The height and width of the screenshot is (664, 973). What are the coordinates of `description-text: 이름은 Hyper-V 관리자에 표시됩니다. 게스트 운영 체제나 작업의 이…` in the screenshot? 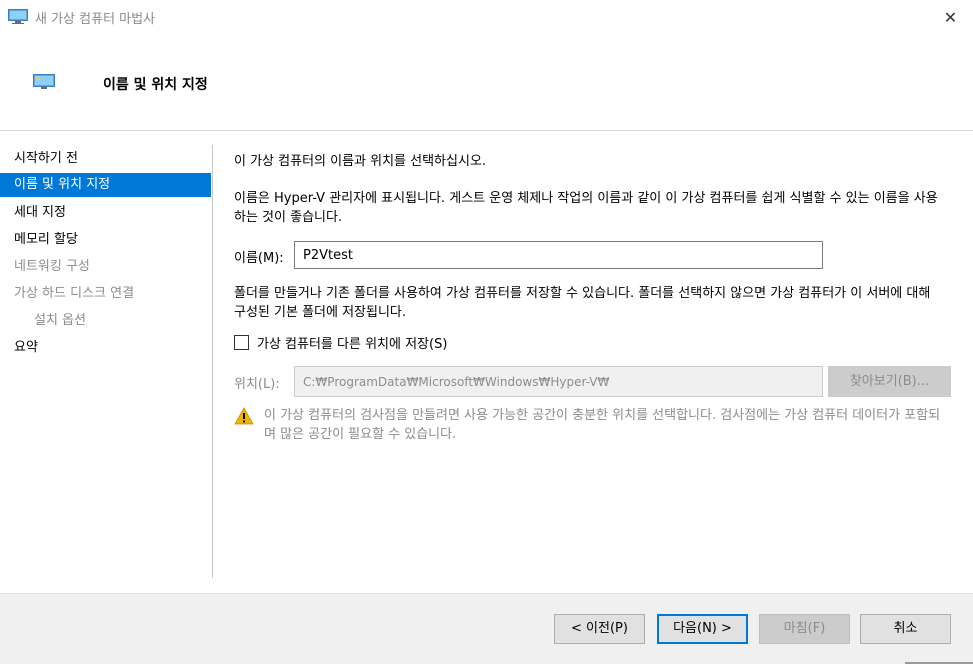 It's located at (586, 208).